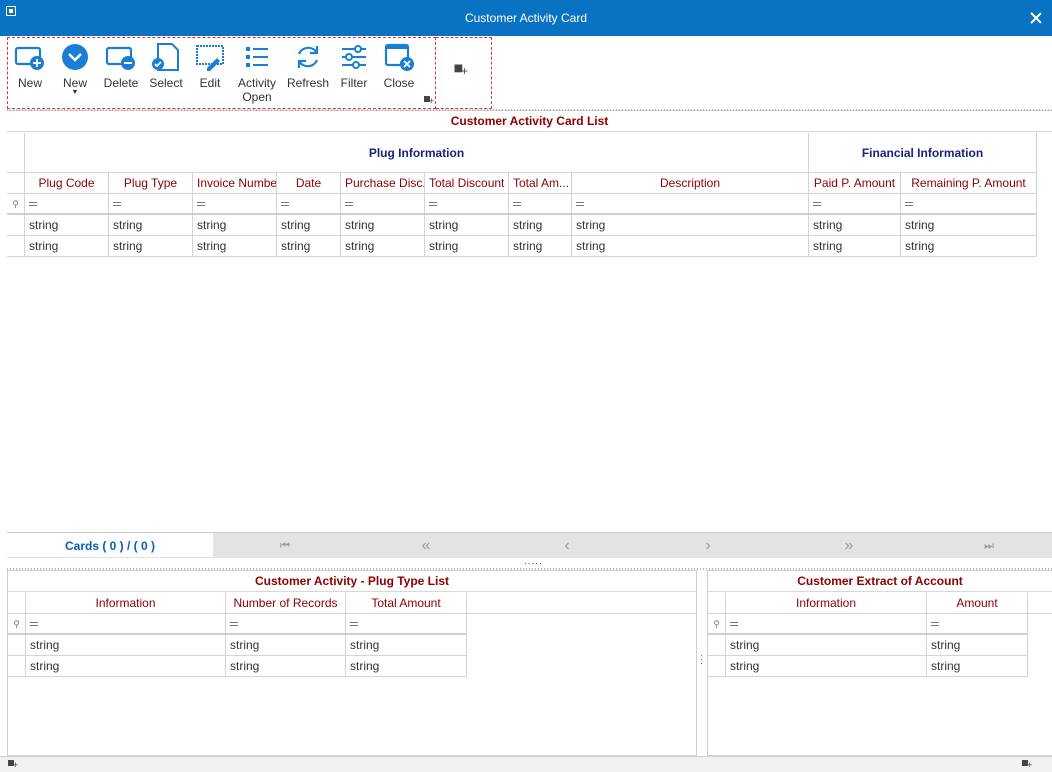 The height and width of the screenshot is (772, 1052). I want to click on edit-button: Edit, so click(210, 74).